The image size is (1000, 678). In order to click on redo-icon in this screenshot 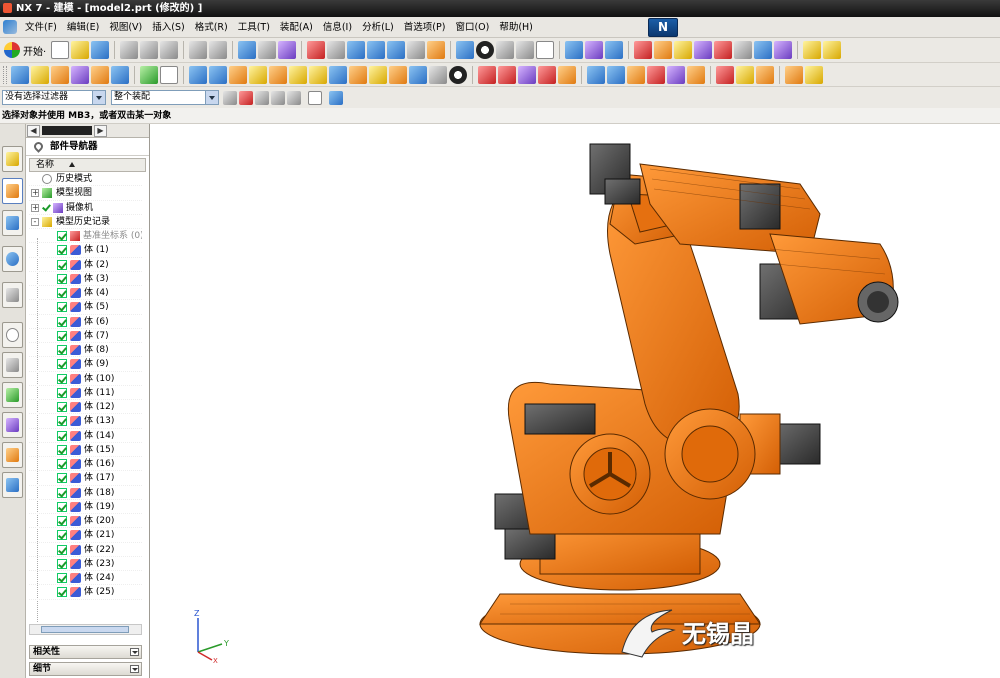, I will do `click(218, 50)`.